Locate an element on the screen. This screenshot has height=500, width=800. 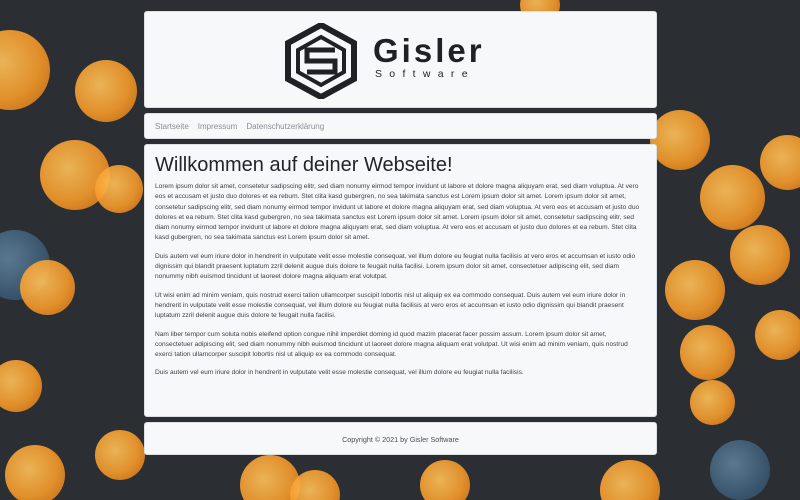
brand-logo: Gisler Software is located at coordinates (403, 61).